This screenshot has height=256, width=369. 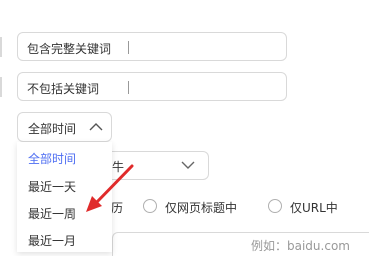 What do you see at coordinates (63, 89) in the screenshot?
I see `exclude-words-value: 不包括关键词` at bounding box center [63, 89].